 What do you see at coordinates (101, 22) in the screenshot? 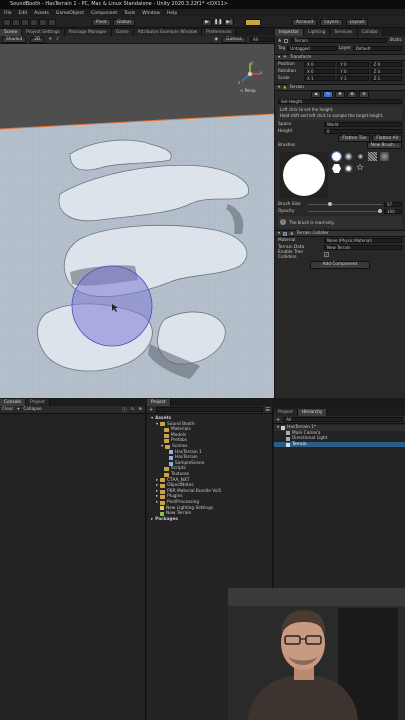
I see `pivot-toggle: Pivot` at bounding box center [101, 22].